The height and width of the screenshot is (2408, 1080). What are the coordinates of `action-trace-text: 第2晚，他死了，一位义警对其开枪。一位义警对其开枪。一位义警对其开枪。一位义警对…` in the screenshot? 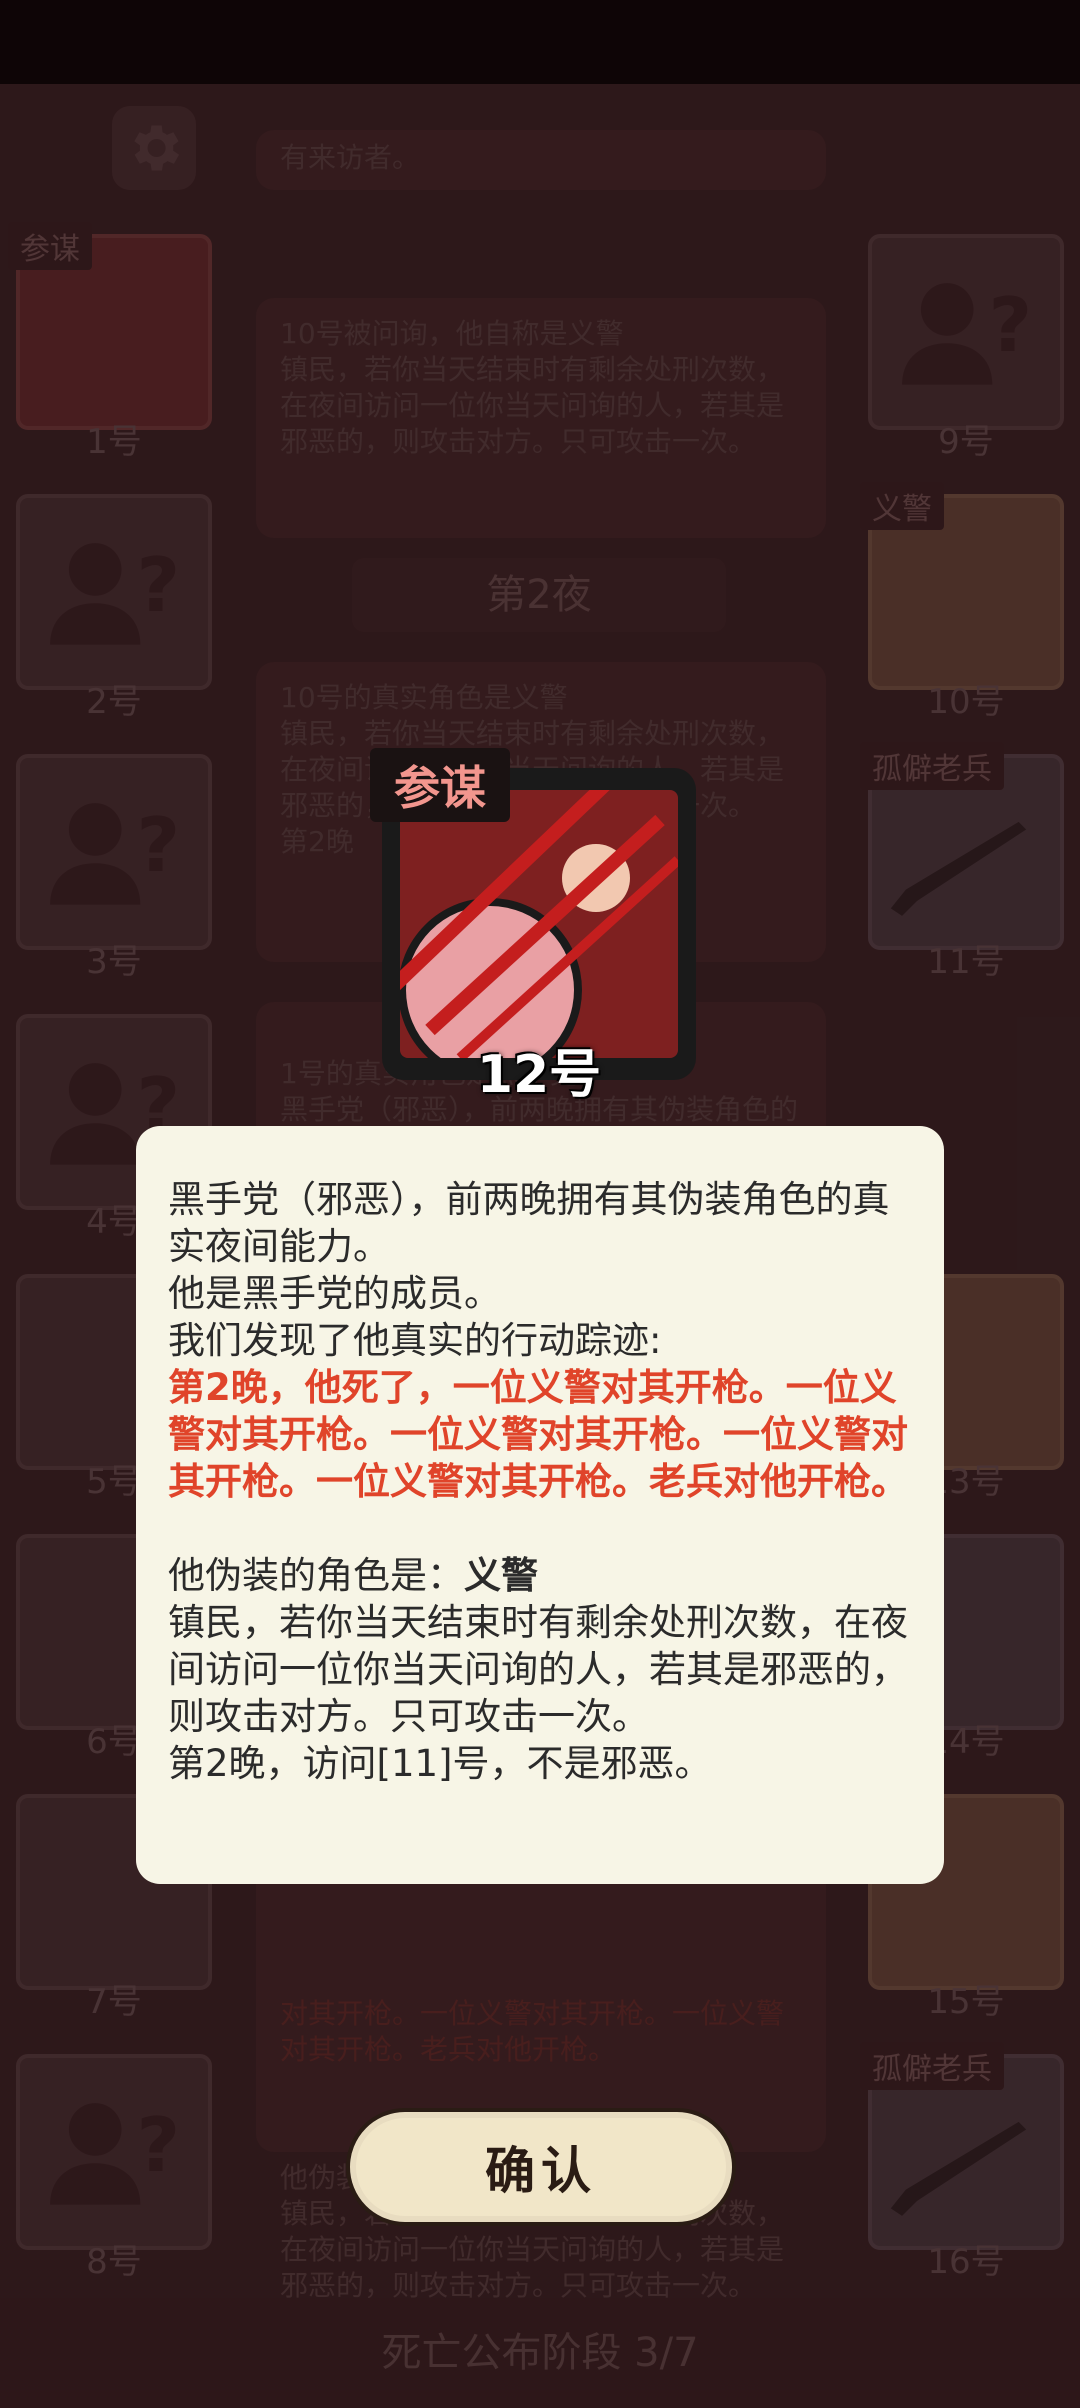 It's located at (538, 1434).